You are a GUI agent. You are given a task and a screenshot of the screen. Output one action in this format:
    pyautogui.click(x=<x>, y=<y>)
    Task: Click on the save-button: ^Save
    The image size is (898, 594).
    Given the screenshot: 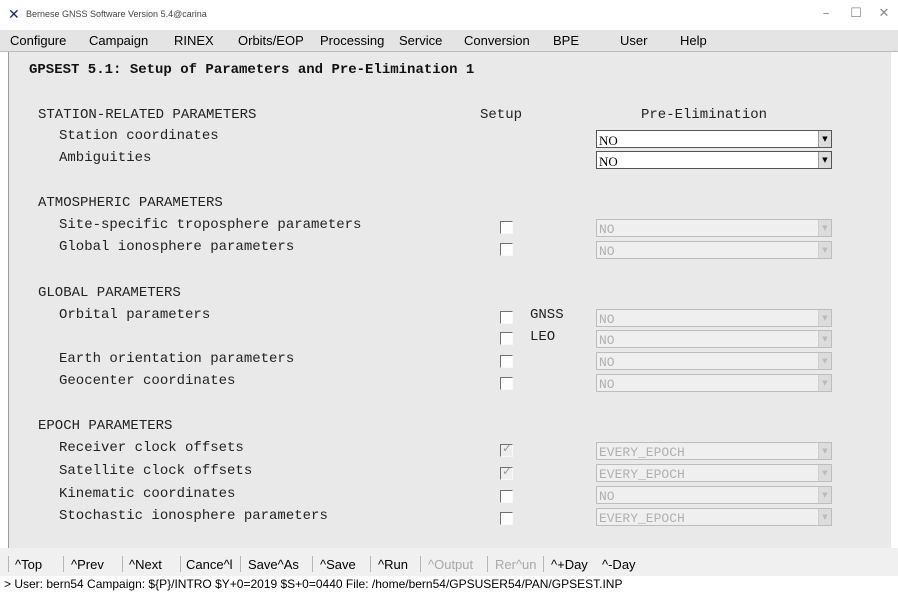 What is the action you would take?
    pyautogui.click(x=338, y=564)
    